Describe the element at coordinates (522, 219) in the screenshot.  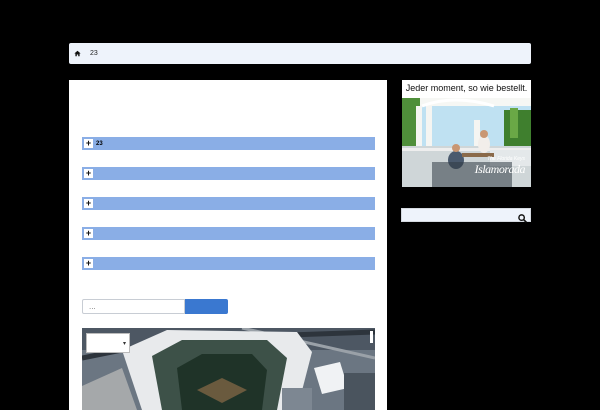
I see `search-icon` at that location.